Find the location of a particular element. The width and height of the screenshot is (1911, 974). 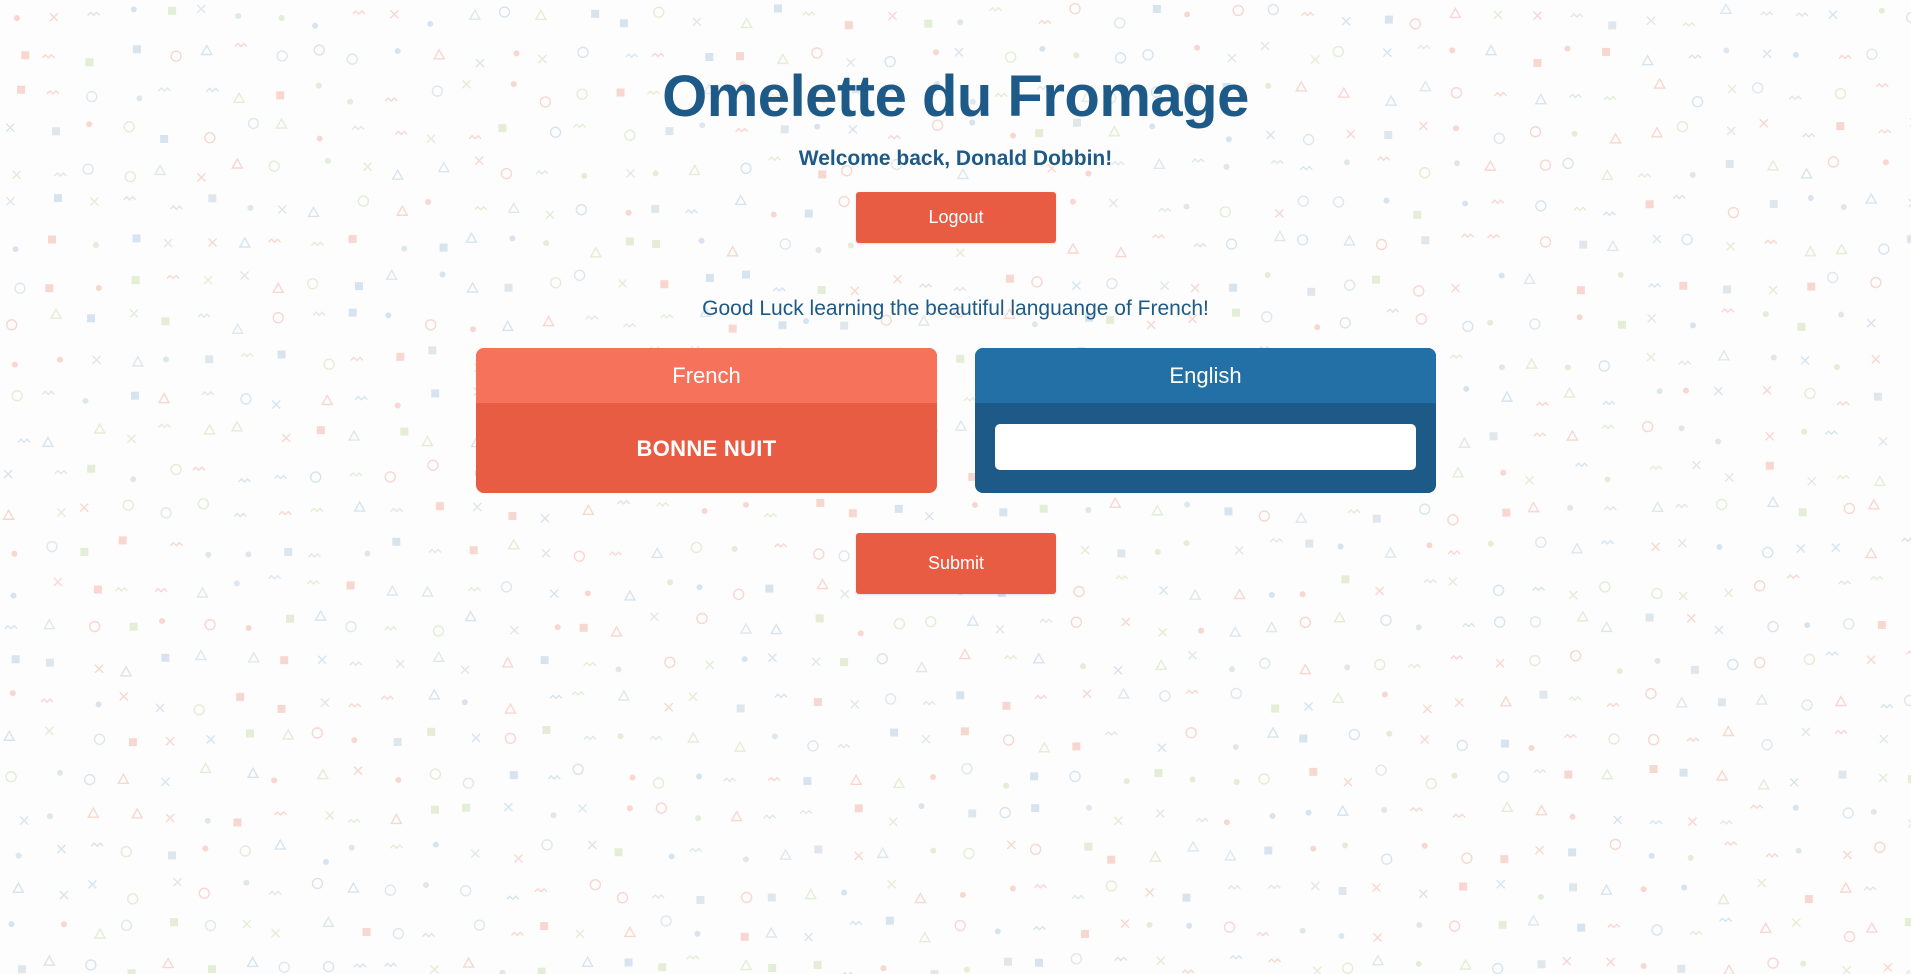

english-card-header: English is located at coordinates (1205, 375).